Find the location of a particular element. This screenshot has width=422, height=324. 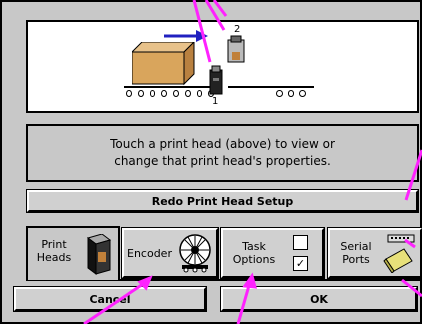

tab-encoder-label: Encoder is located at coordinates (149, 253).